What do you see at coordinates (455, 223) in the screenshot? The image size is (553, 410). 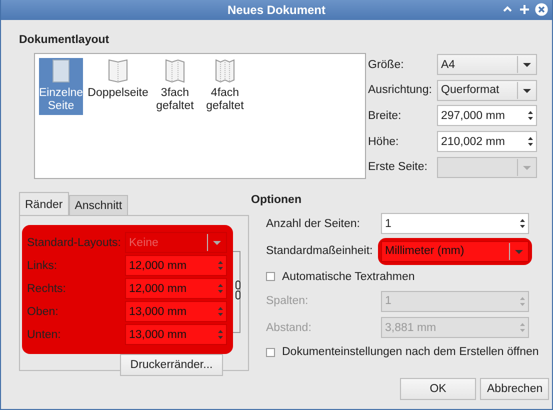 I see `spin-field: 1` at bounding box center [455, 223].